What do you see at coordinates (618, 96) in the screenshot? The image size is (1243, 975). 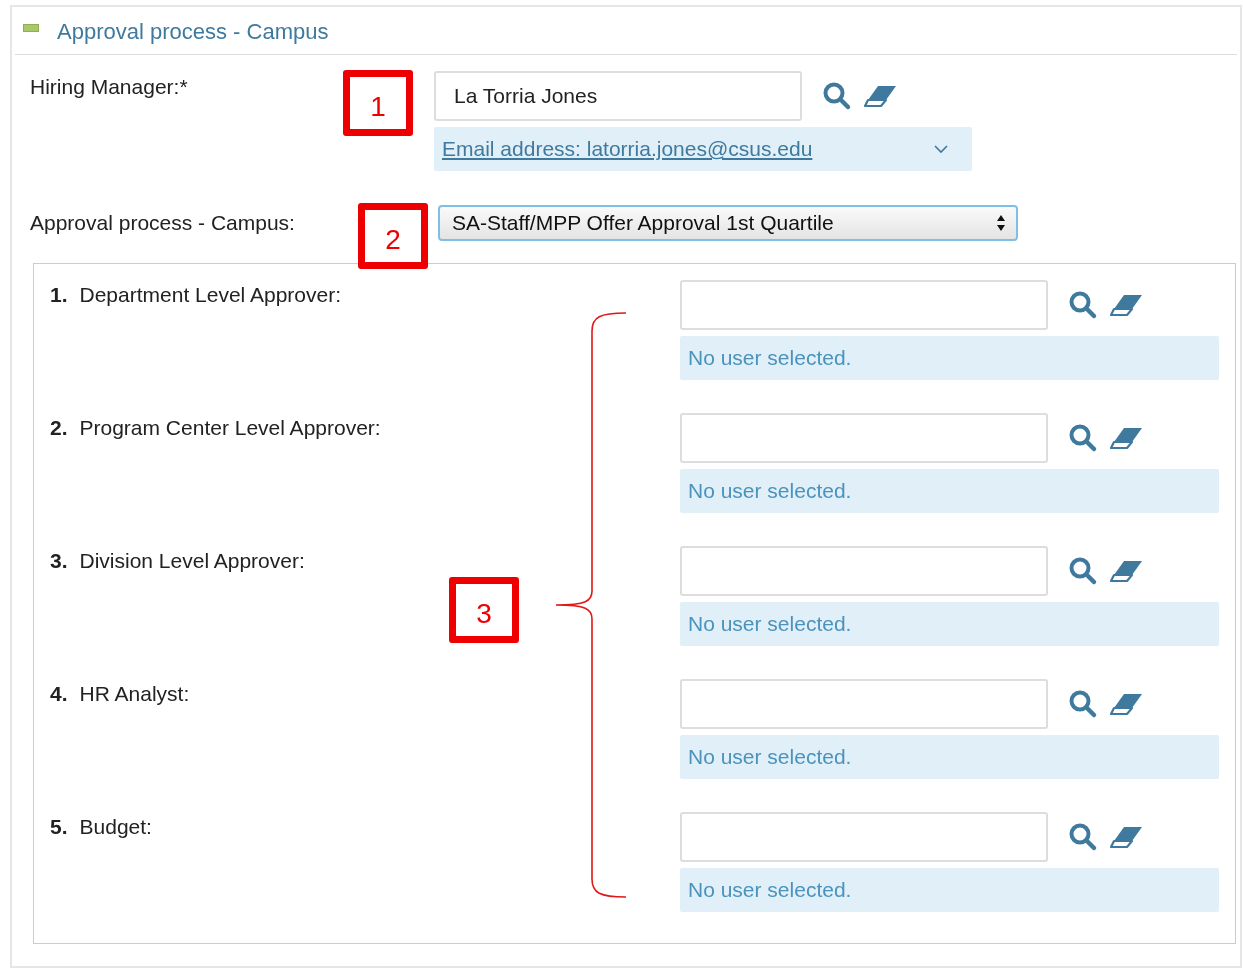 I see `input-field: La Torria Jones` at bounding box center [618, 96].